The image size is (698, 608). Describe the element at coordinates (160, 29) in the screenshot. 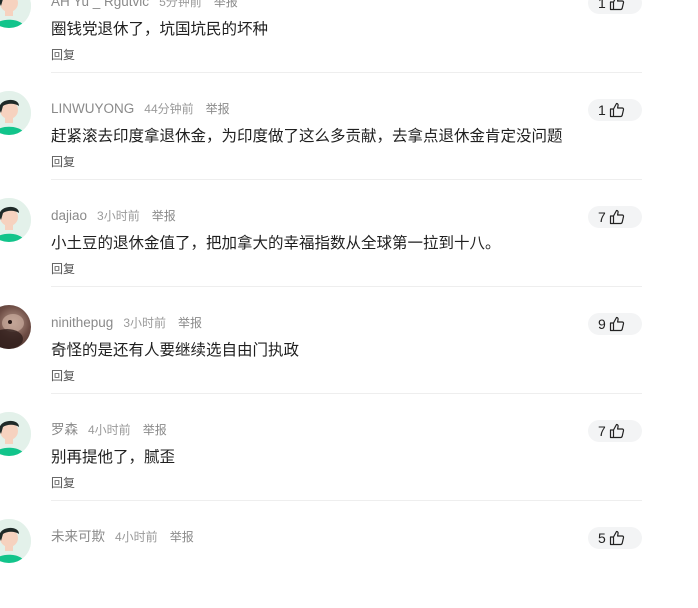

I see `comment-text: 圈钱党退休了，坑国坑民的坏种` at that location.